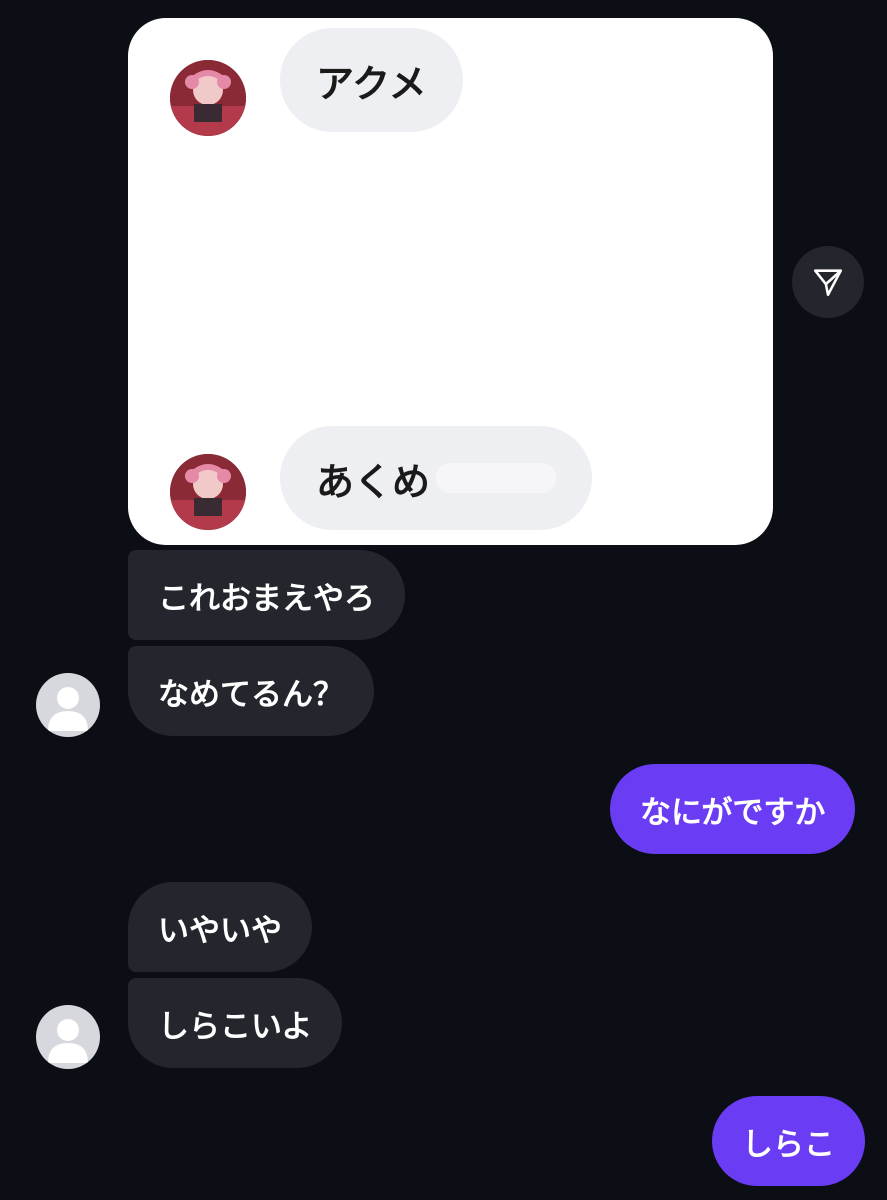 The width and height of the screenshot is (887, 1200). I want to click on message-text: しらこ, so click(788, 1144).